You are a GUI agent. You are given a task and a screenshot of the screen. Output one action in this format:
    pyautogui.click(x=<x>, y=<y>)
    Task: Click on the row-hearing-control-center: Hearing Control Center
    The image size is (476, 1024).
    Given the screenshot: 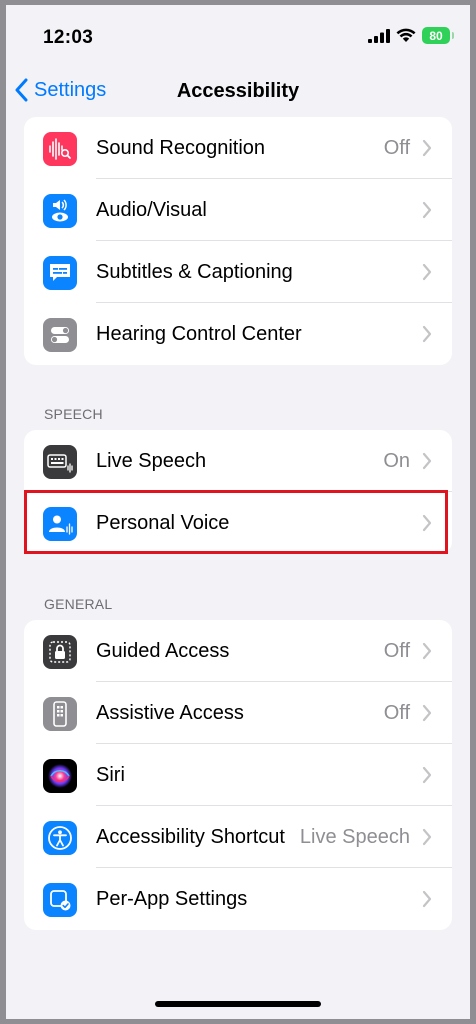 What is the action you would take?
    pyautogui.click(x=238, y=334)
    